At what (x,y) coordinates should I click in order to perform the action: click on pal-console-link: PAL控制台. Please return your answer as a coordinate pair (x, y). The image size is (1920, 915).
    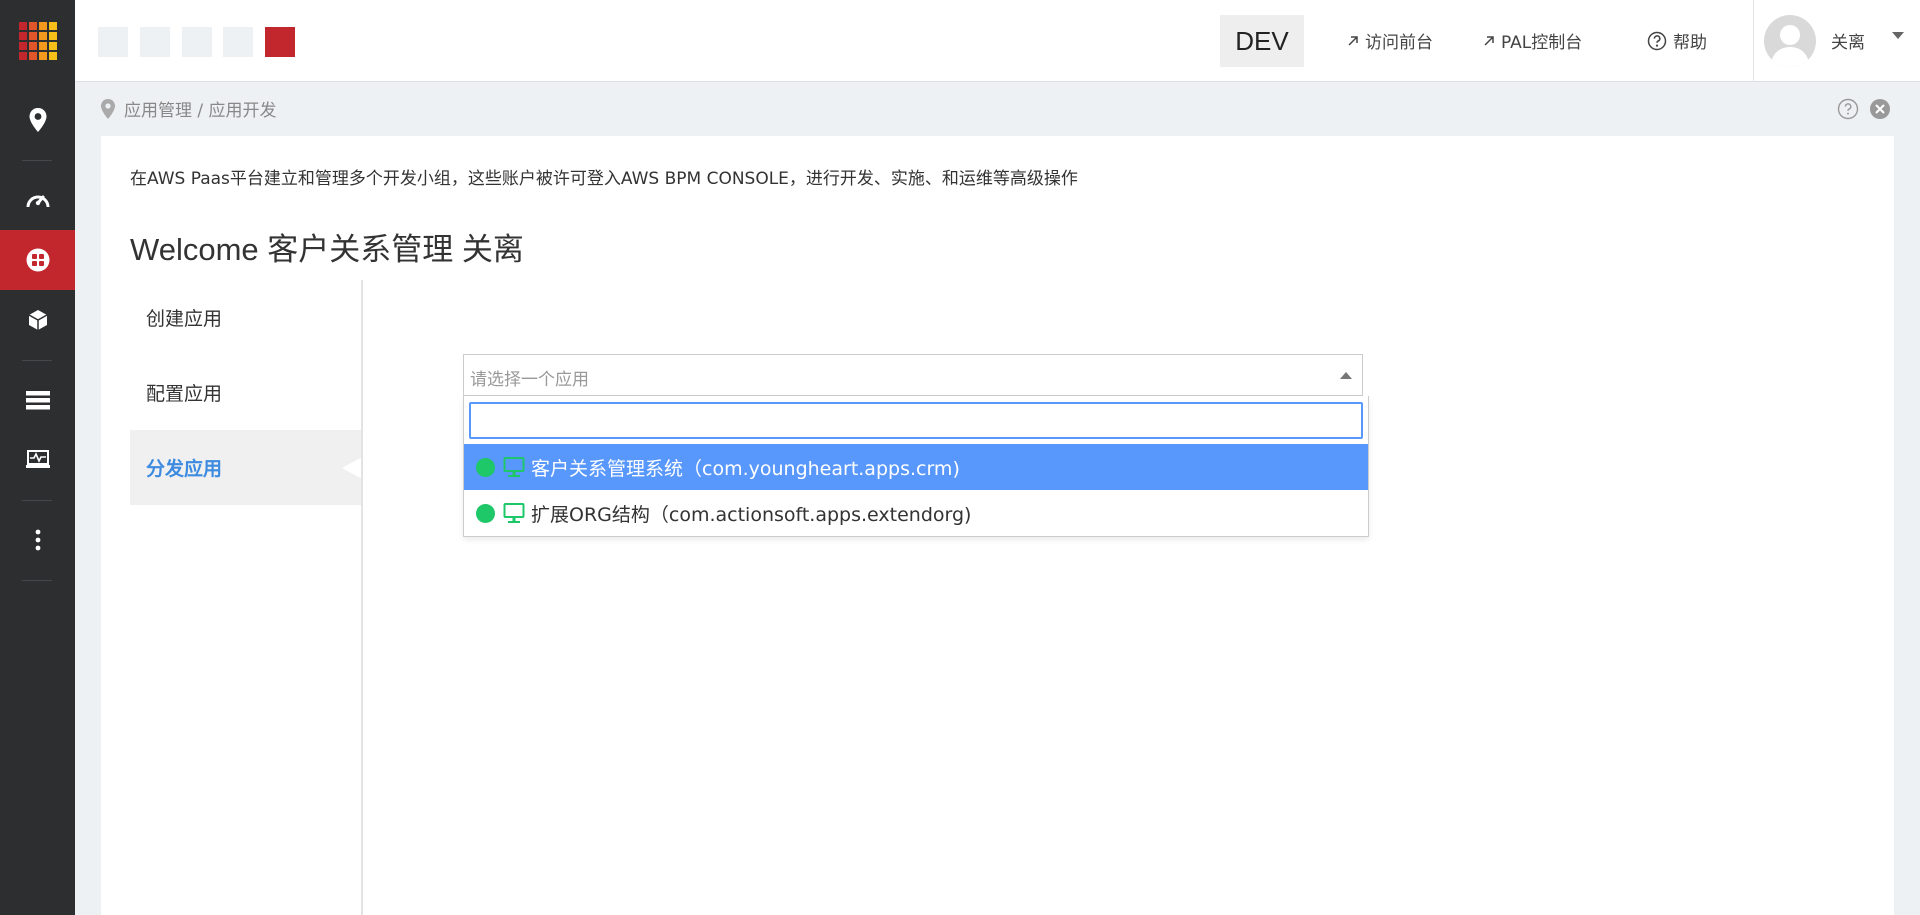
    Looking at the image, I should click on (1532, 40).